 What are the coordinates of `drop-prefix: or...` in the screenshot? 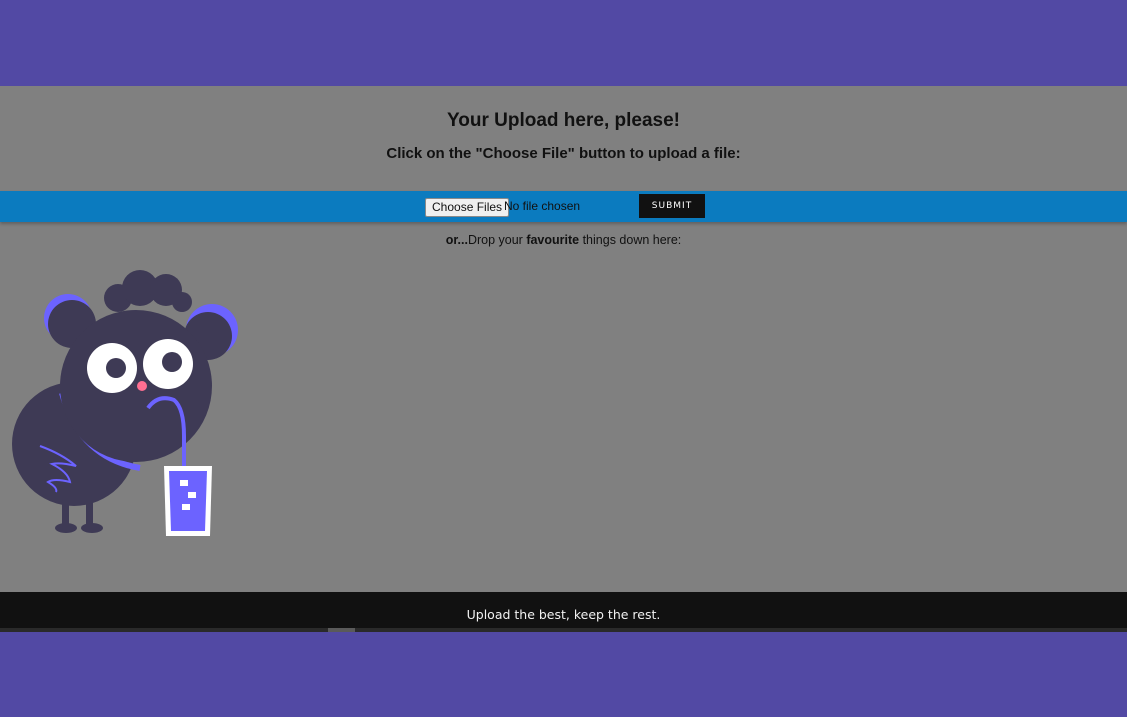 It's located at (456, 240).